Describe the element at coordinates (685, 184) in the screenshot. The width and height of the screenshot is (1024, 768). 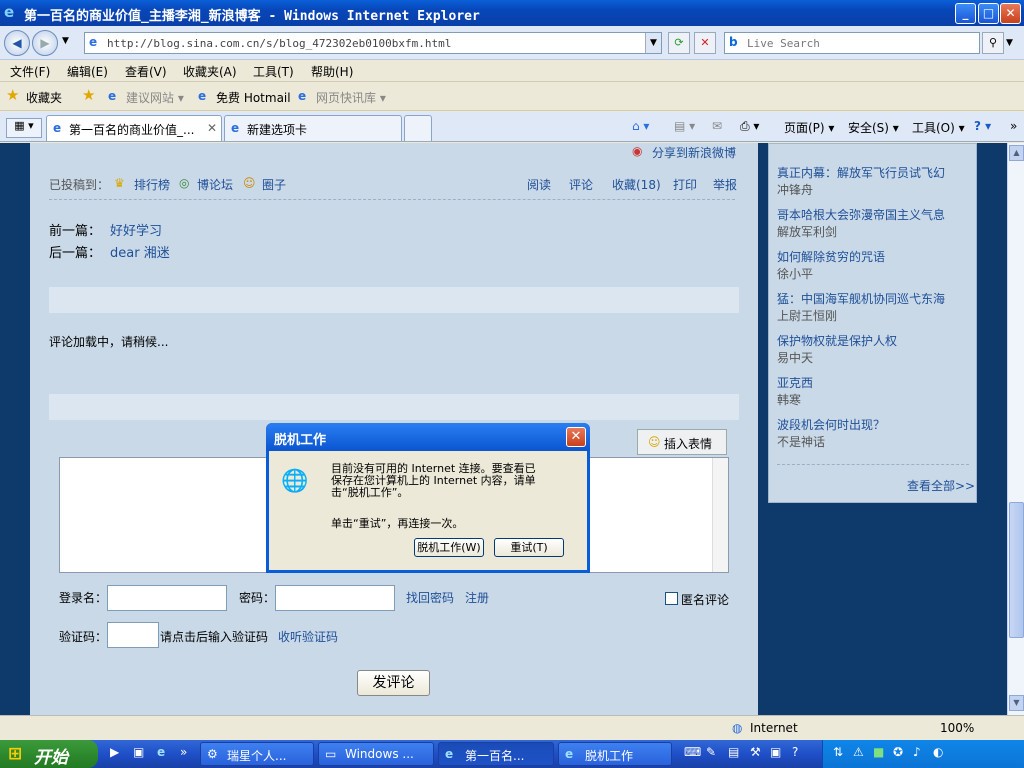
I see `action-print: 打印` at that location.